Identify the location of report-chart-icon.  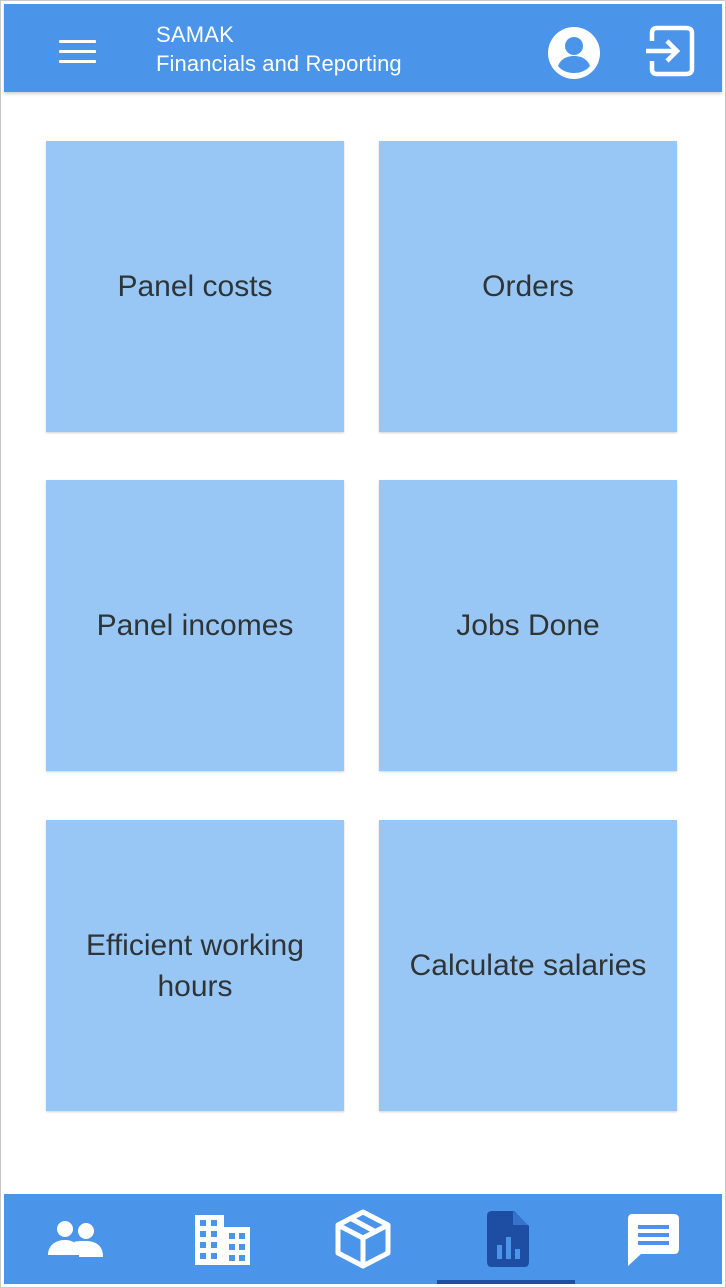
(508, 1239).